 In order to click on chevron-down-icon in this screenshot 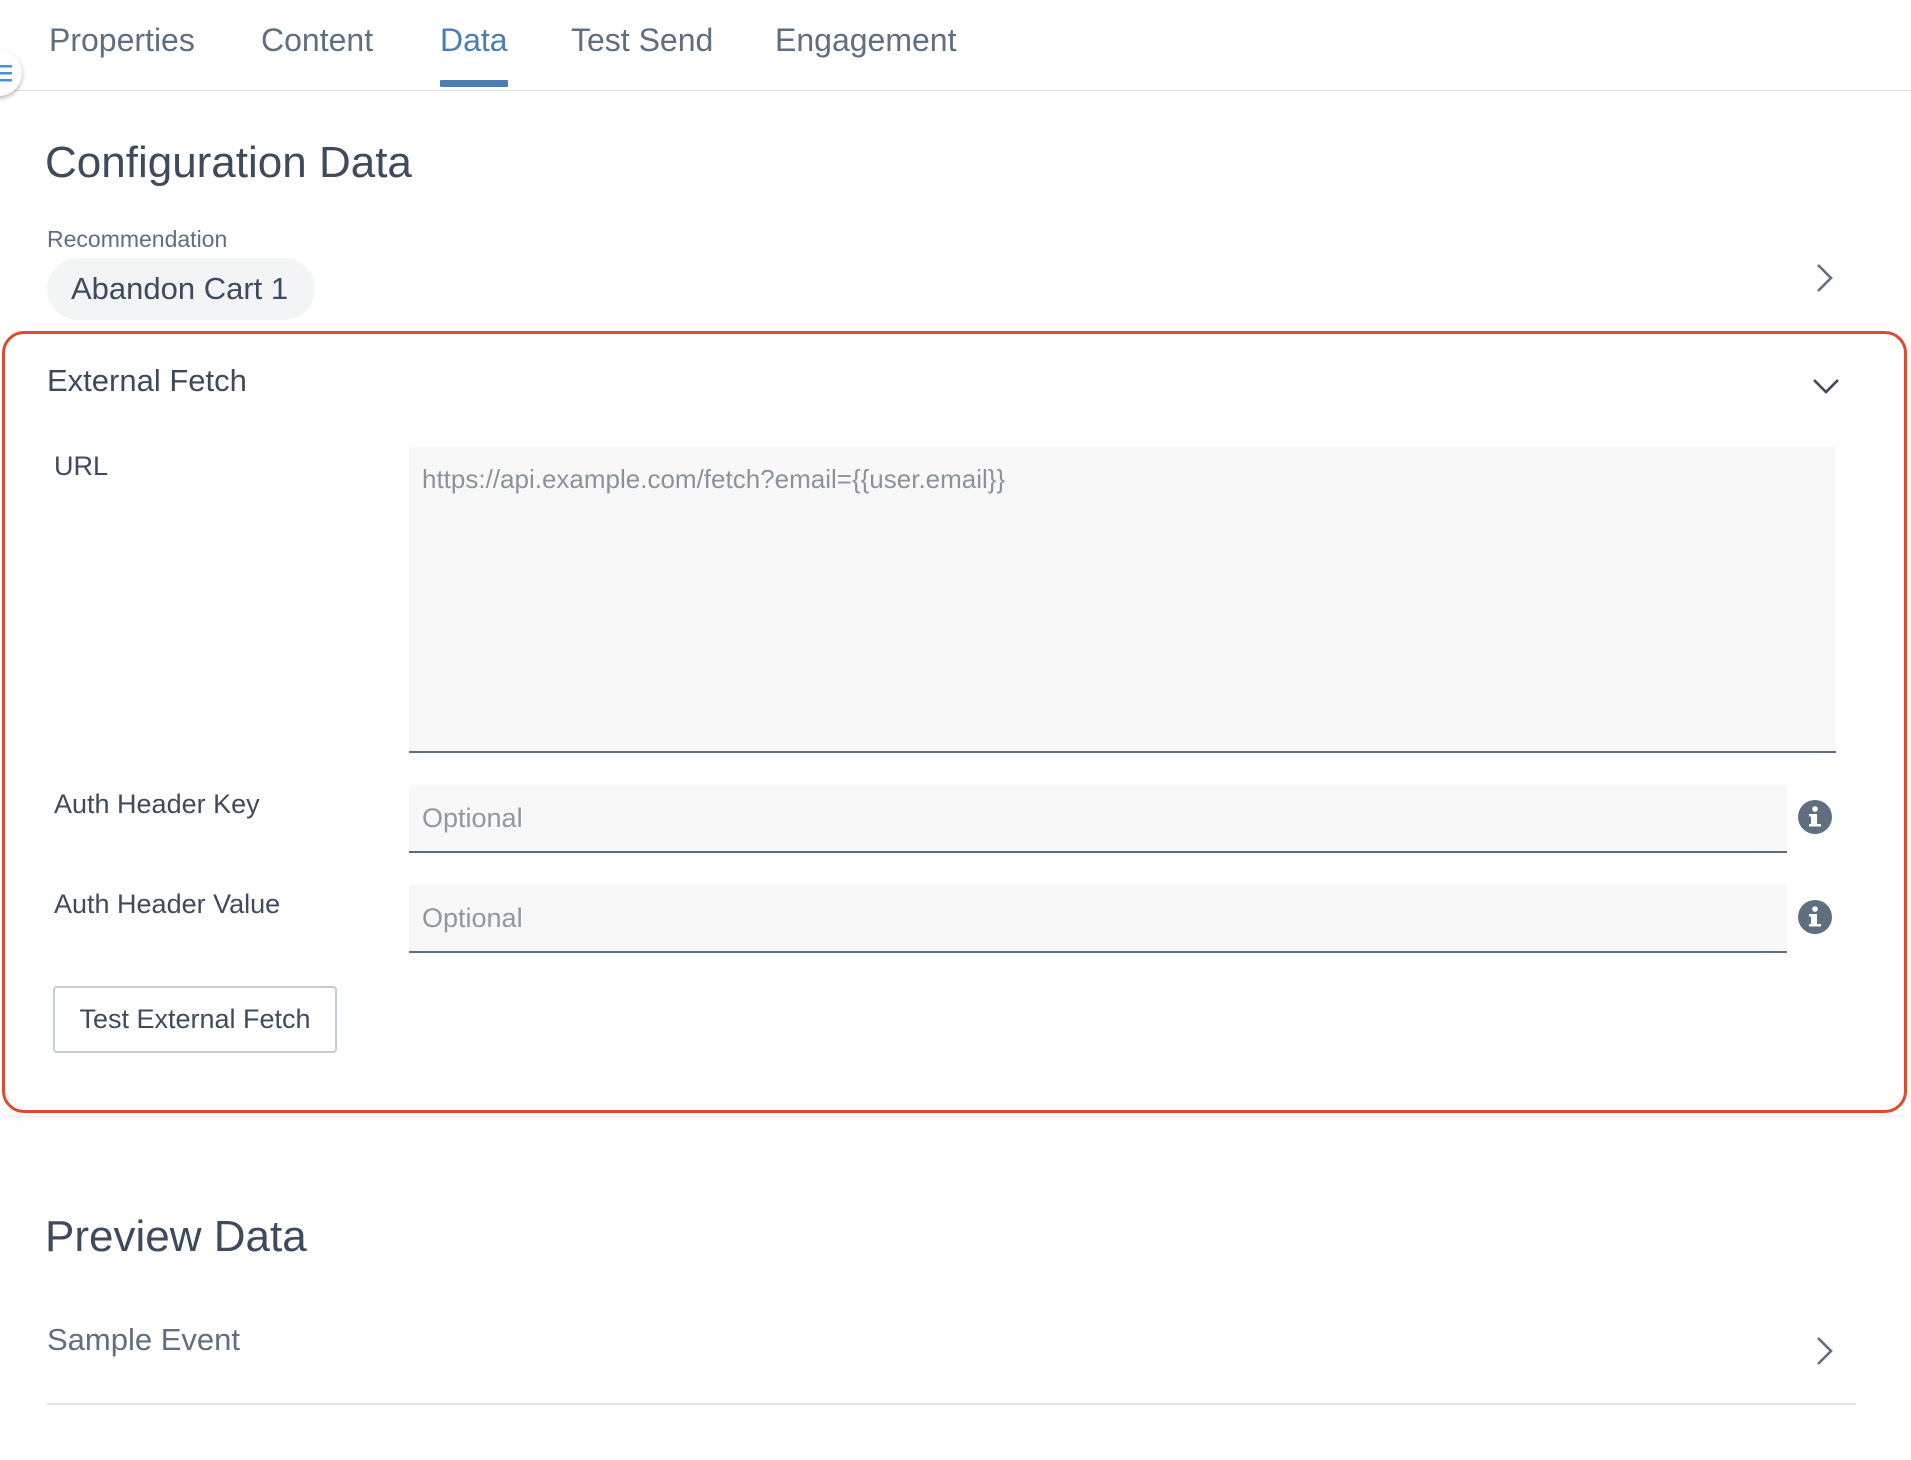, I will do `click(1826, 386)`.